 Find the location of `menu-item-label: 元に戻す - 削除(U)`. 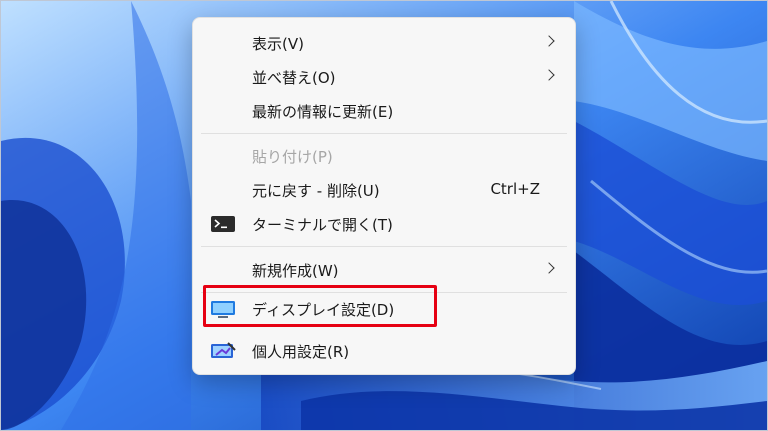

menu-item-label: 元に戻す - 削除(U) is located at coordinates (316, 191).